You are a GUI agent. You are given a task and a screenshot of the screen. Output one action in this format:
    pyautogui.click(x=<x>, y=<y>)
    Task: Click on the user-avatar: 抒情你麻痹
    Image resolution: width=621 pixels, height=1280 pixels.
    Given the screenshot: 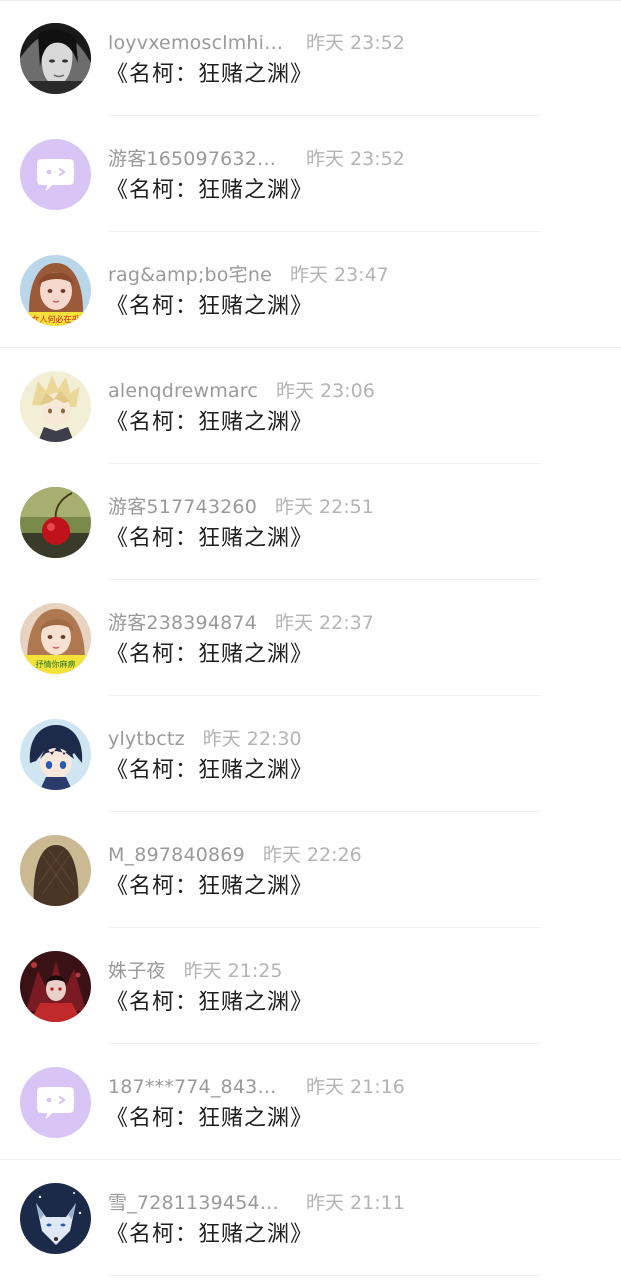 What is the action you would take?
    pyautogui.click(x=55, y=638)
    